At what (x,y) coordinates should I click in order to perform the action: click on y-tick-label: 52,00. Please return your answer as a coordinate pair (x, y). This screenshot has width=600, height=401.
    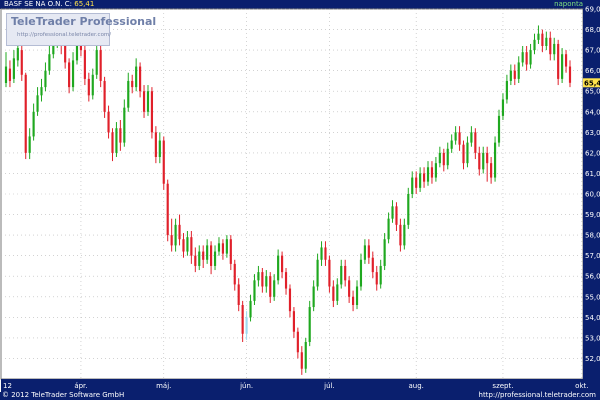
    Looking at the image, I should click on (592, 359).